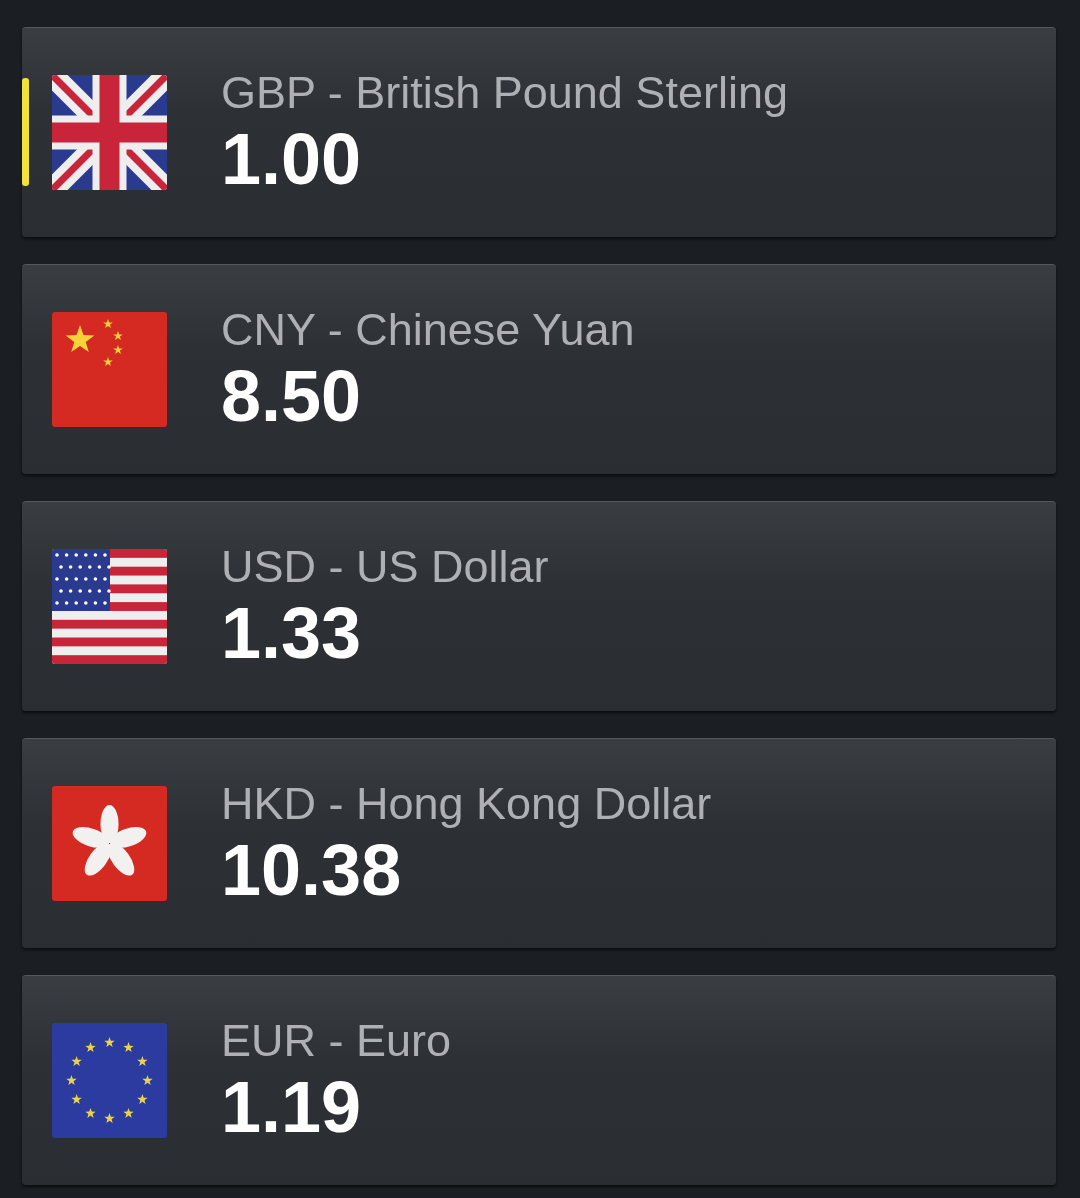 The width and height of the screenshot is (1080, 1198). Describe the element at coordinates (466, 803) in the screenshot. I see `currency-name: HKD - Hong Kong Dollar` at that location.